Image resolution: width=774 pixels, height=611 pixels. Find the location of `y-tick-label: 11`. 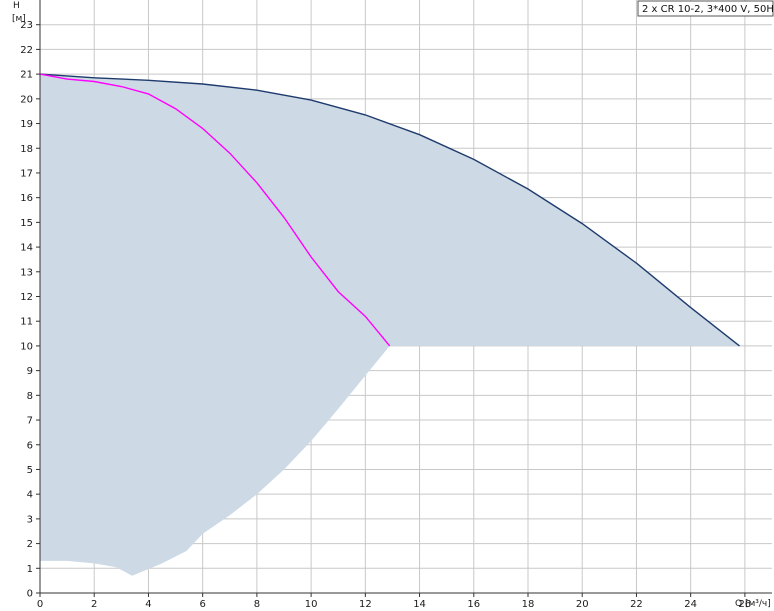

y-tick-label: 11 is located at coordinates (26, 322).